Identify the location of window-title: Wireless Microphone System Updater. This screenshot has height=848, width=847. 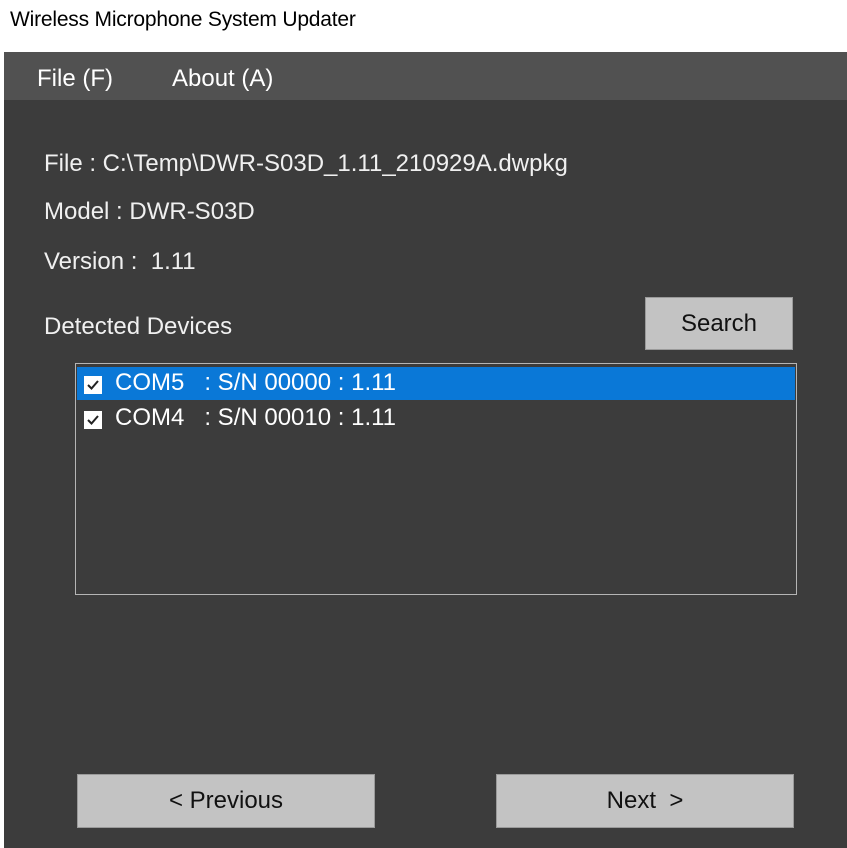
(183, 19).